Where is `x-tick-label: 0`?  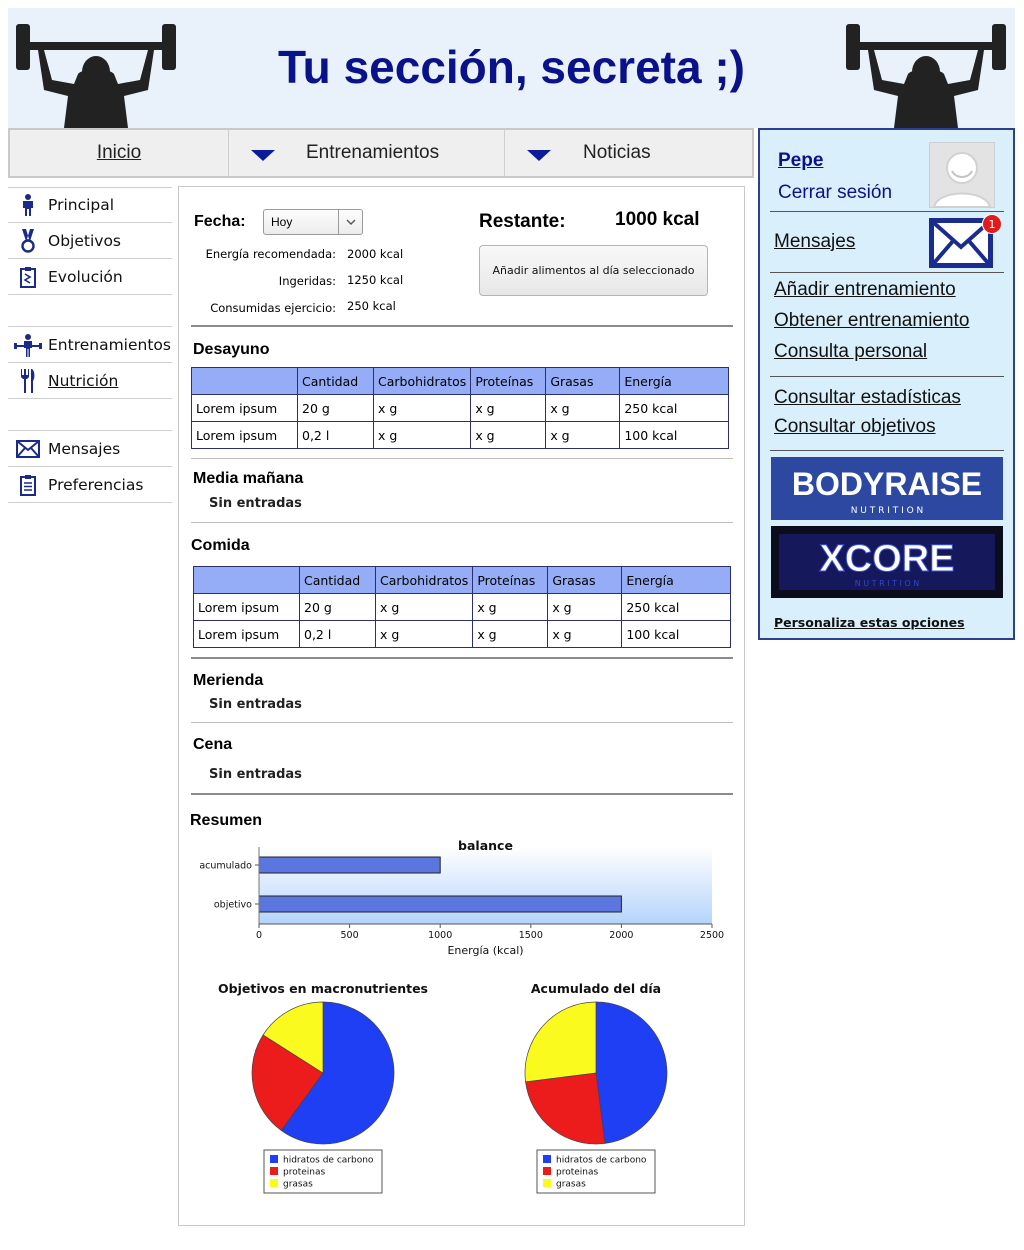 x-tick-label: 0 is located at coordinates (259, 935).